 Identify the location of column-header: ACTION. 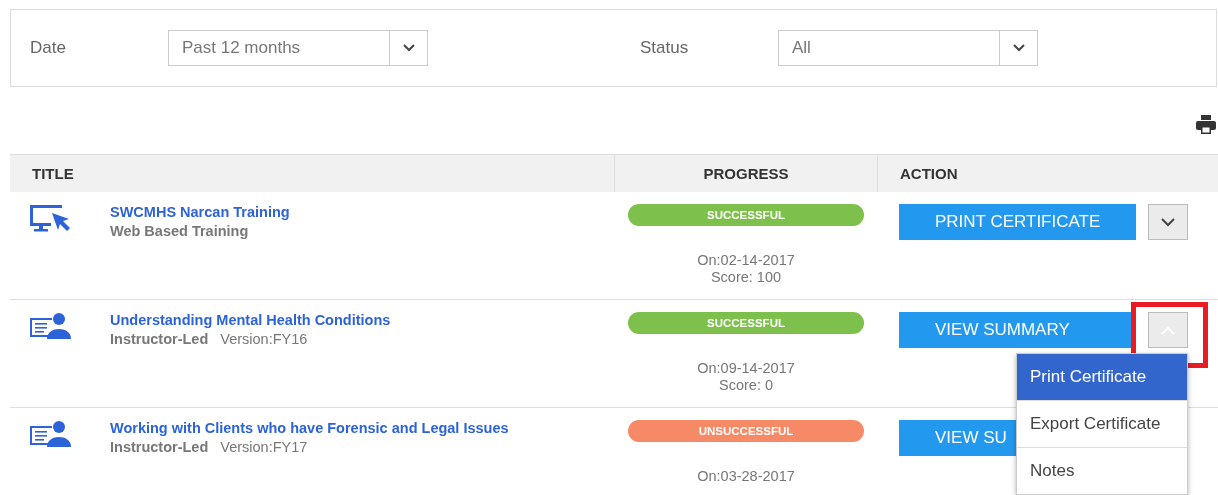
(929, 174).